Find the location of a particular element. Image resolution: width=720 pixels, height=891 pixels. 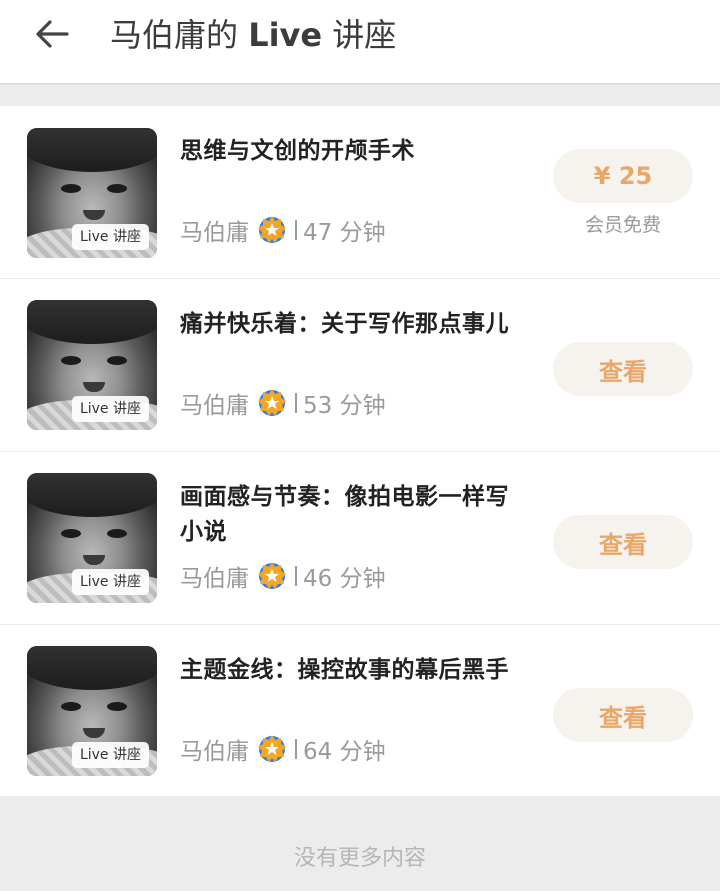

lecture-title: 主题金线：操控故事的幕后黑手 is located at coordinates (344, 670).